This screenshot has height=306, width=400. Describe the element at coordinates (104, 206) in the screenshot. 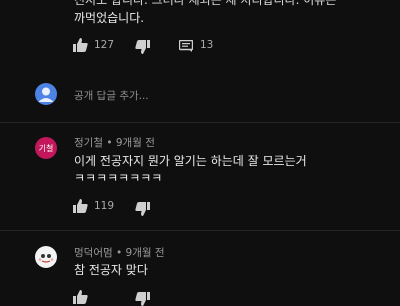

I see `like-count: 119` at that location.